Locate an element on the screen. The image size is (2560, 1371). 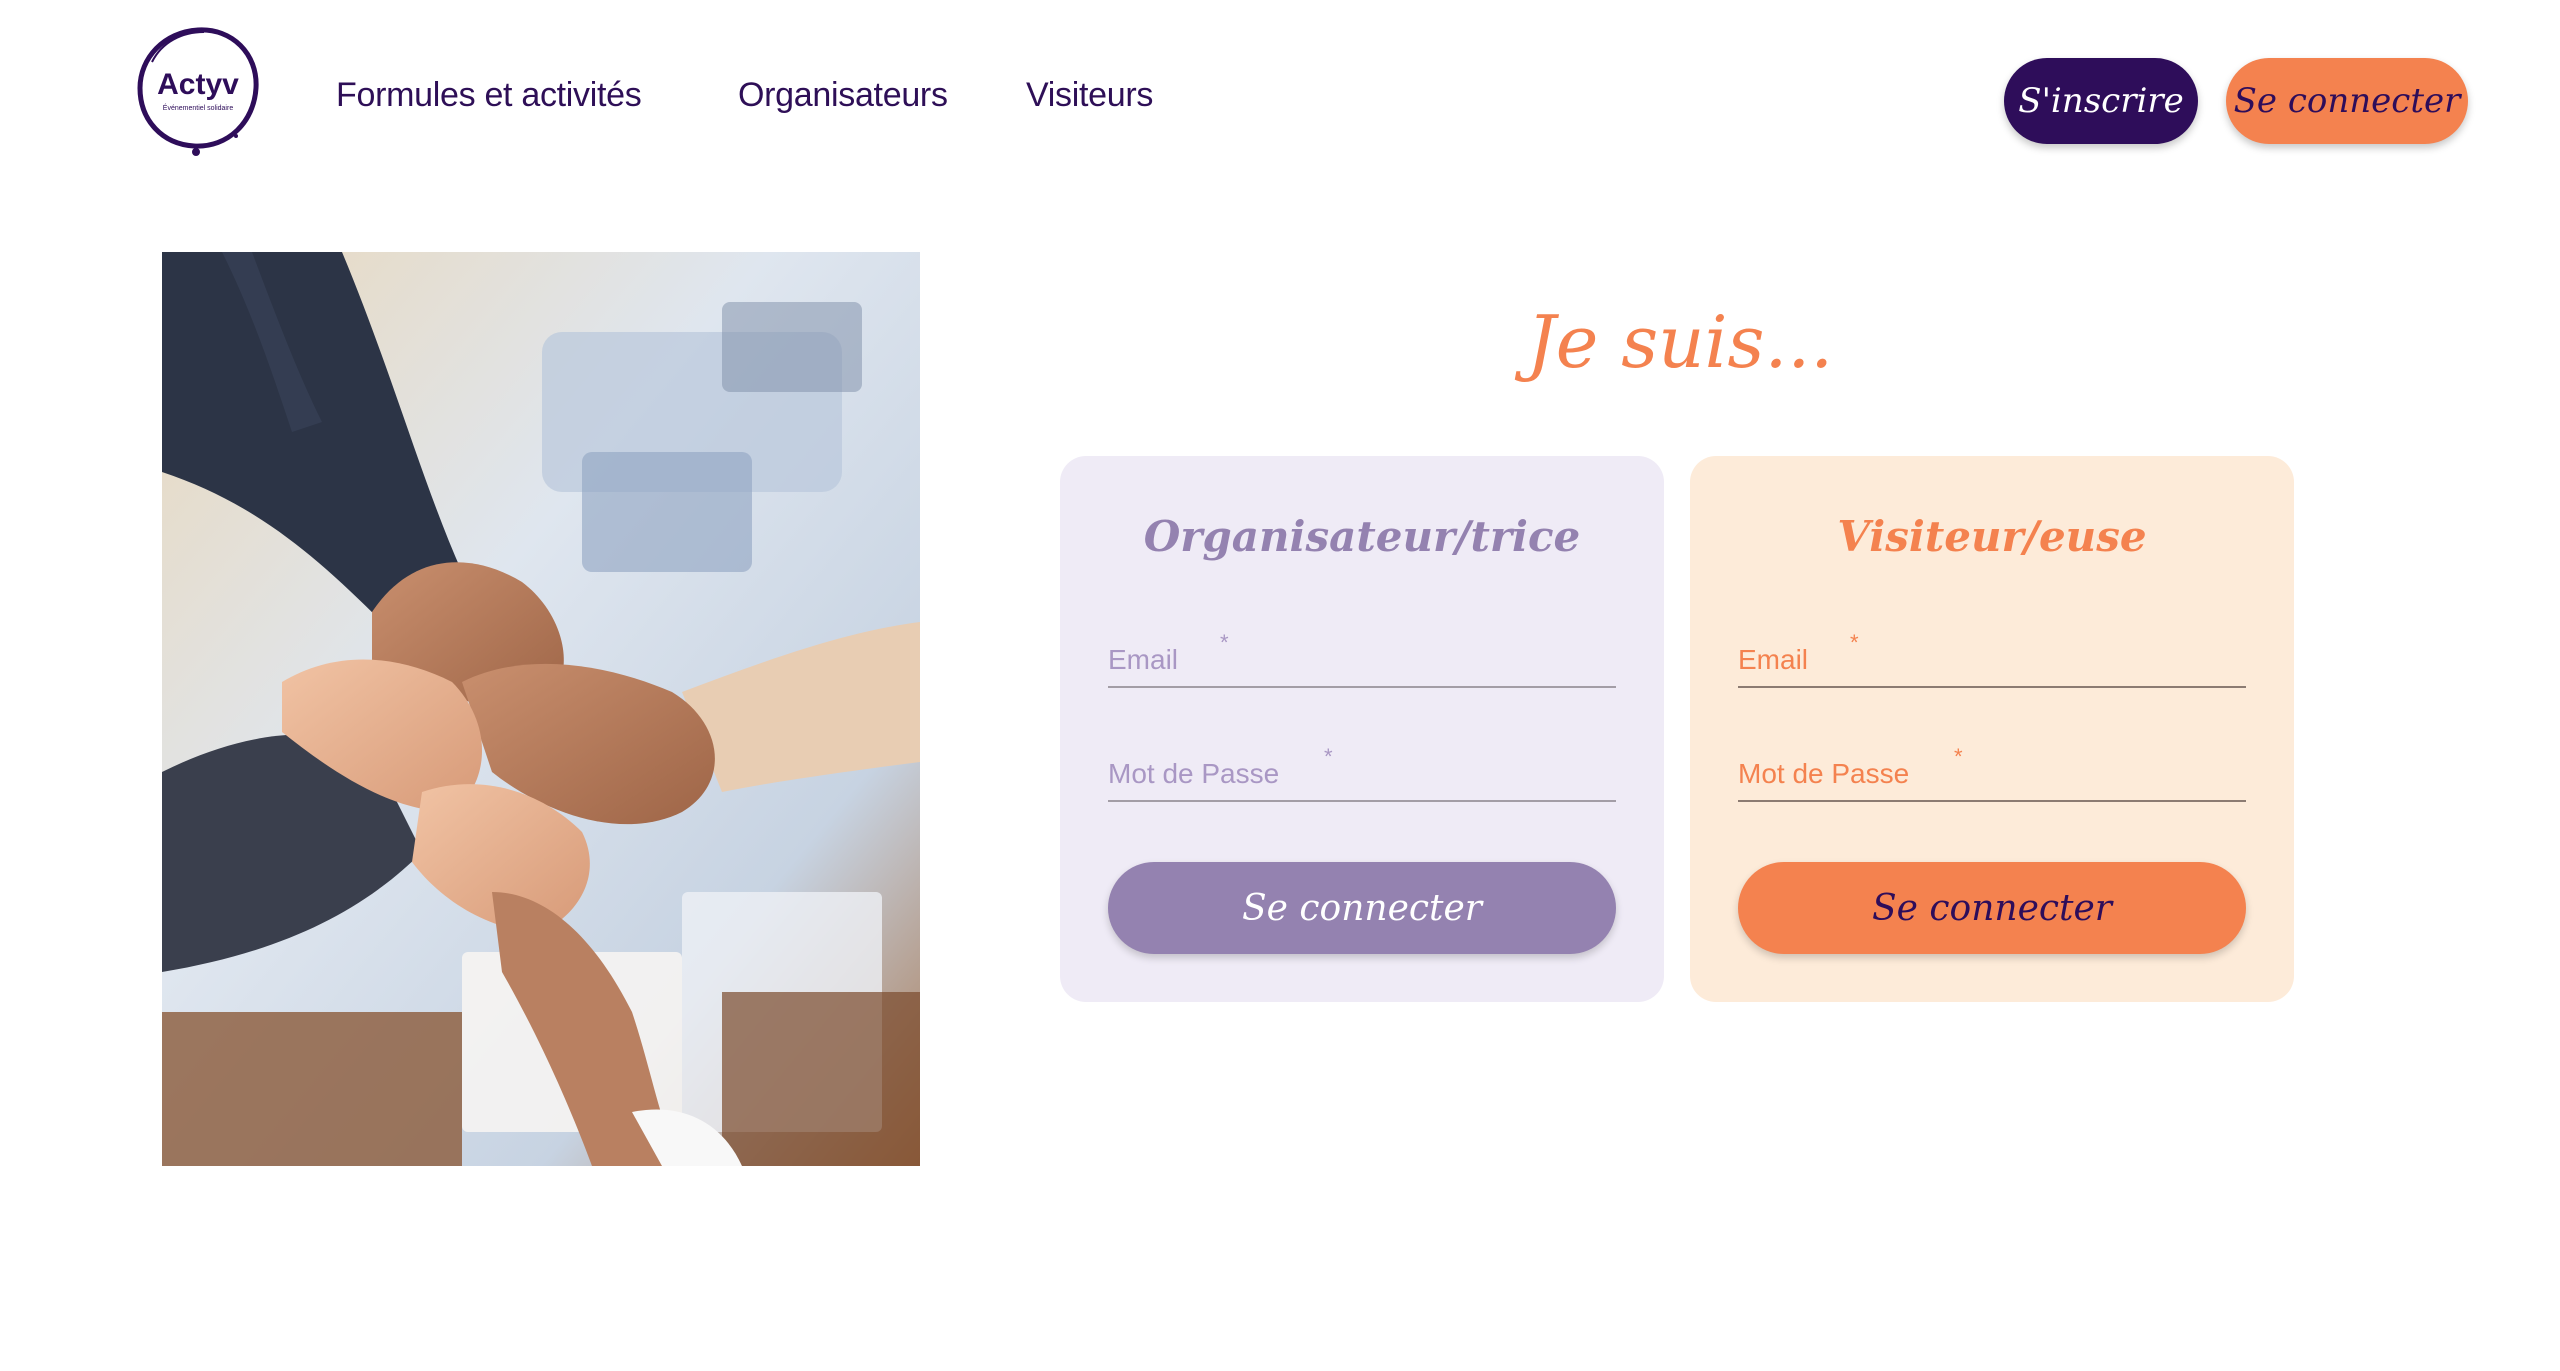
visitor-password-input is located at coordinates (1992, 766).